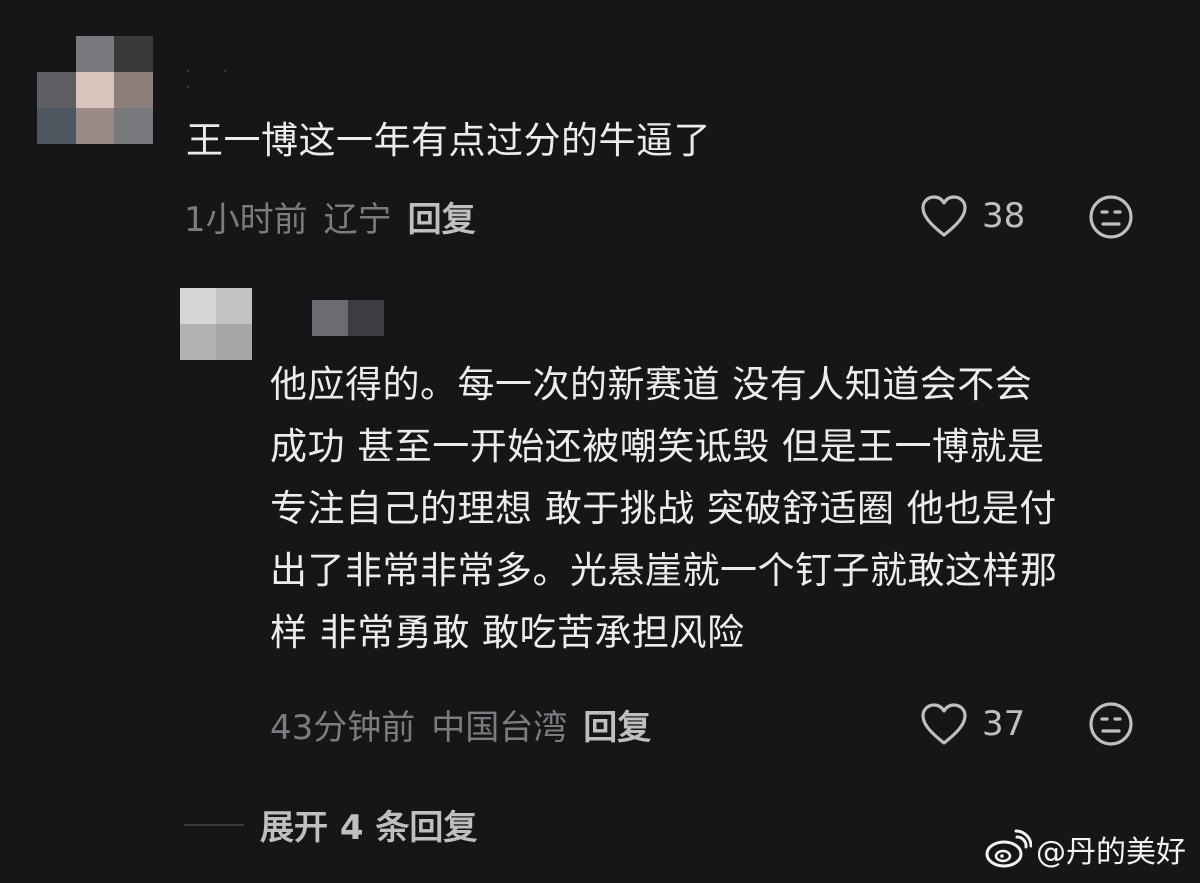 Image resolution: width=1200 pixels, height=883 pixels. I want to click on reply-like-count: 37, so click(1004, 724).